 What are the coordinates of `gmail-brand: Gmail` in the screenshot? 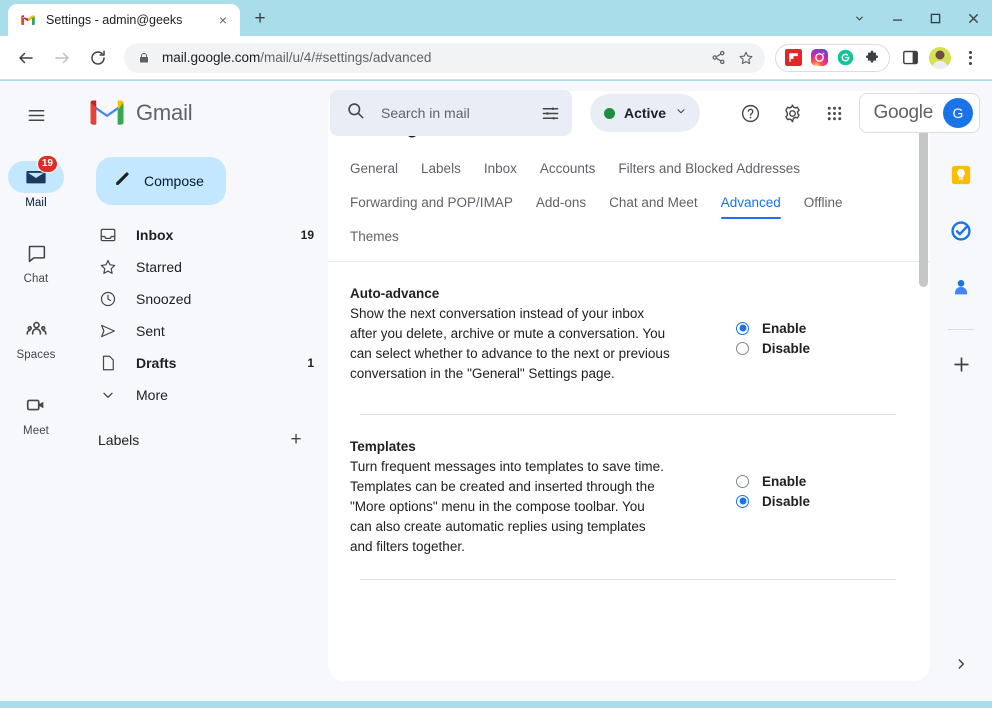 It's located at (200, 113).